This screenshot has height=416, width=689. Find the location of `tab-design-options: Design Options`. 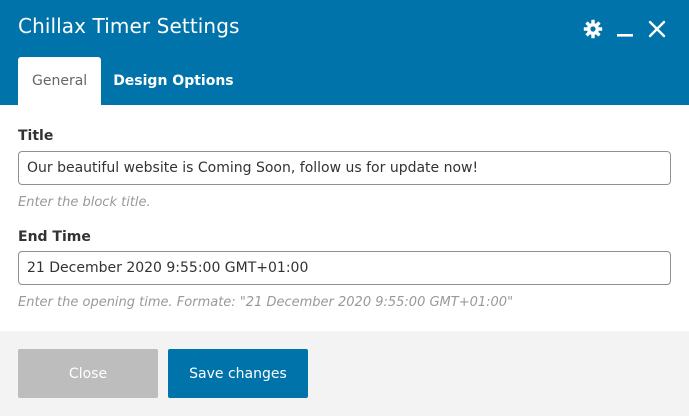

tab-design-options: Design Options is located at coordinates (173, 81).